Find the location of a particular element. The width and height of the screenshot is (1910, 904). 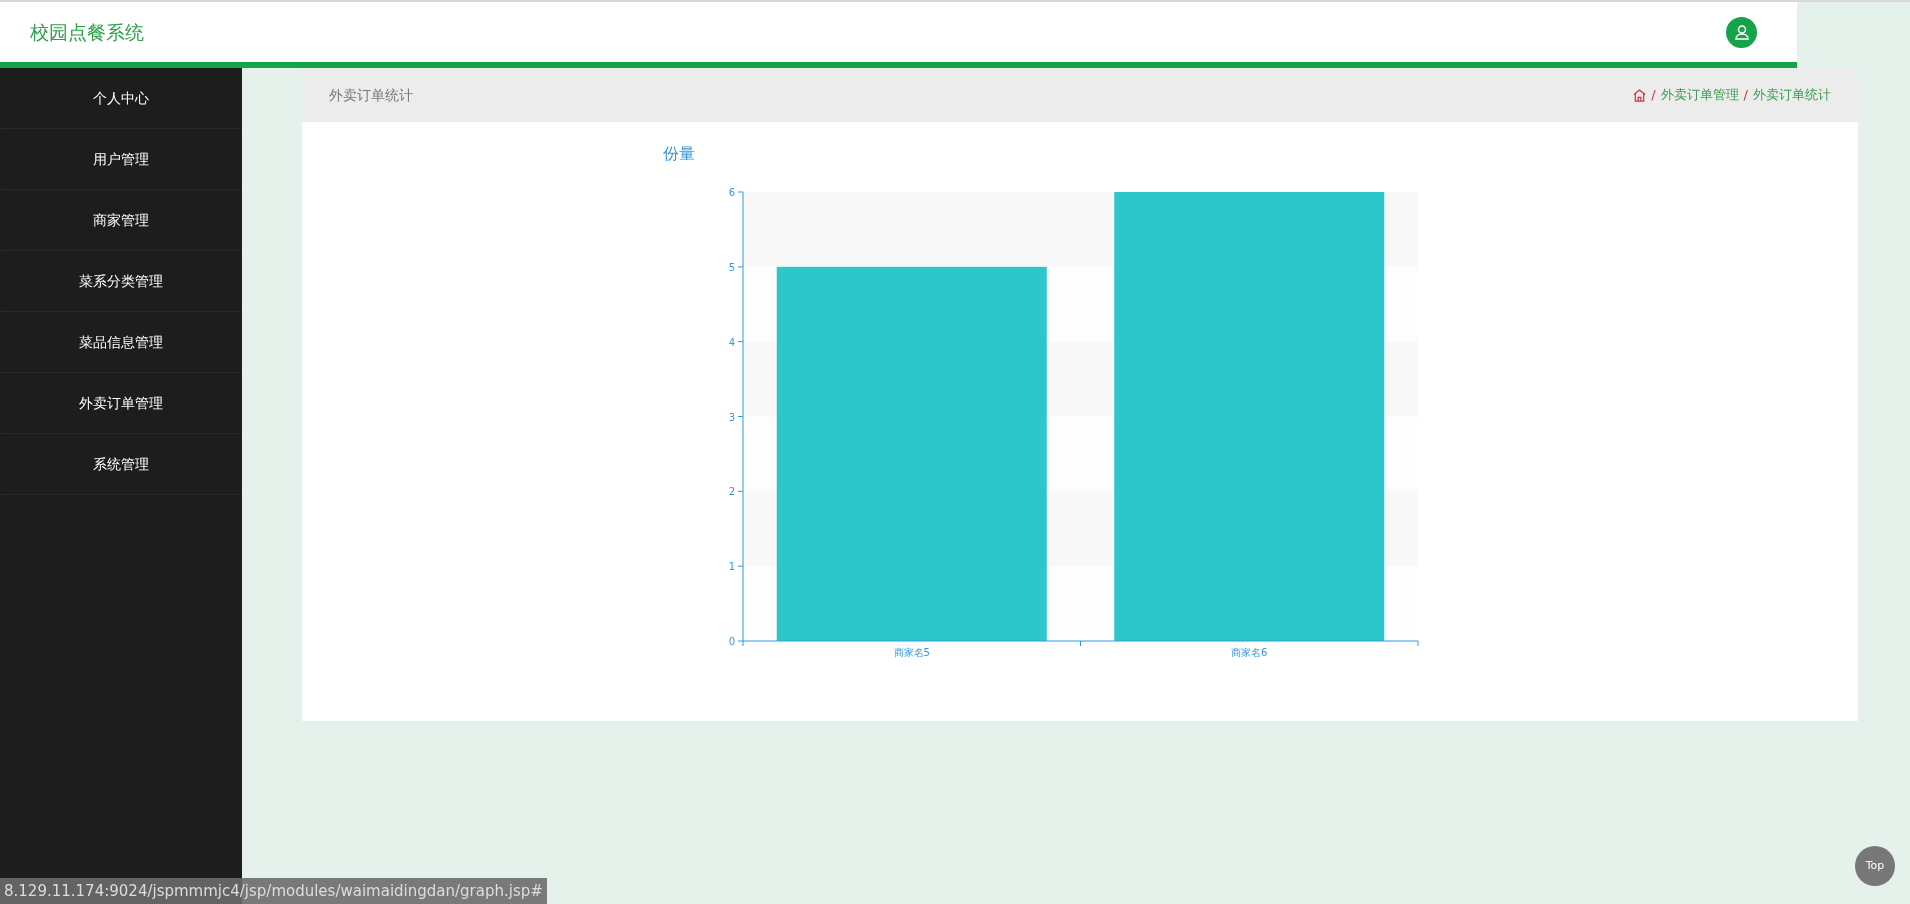

sidebar-item: 菜系分类管理 is located at coordinates (121, 281).